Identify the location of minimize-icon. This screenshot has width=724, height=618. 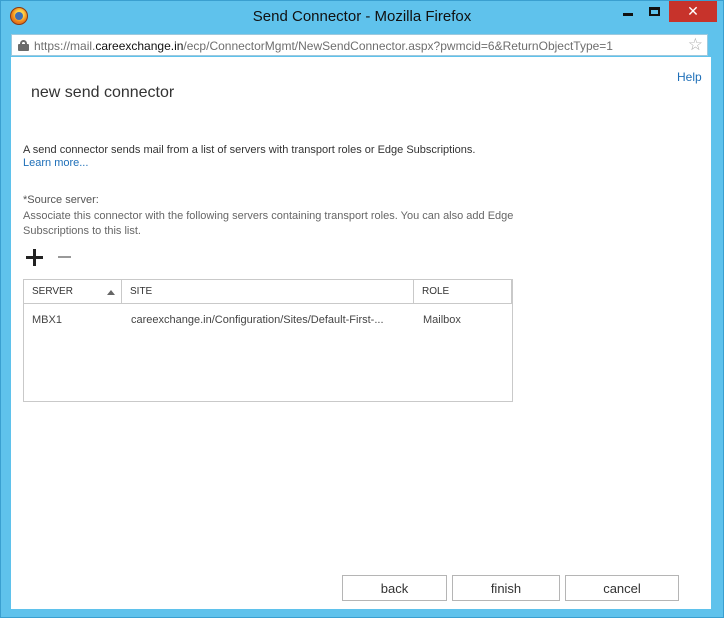
(628, 14).